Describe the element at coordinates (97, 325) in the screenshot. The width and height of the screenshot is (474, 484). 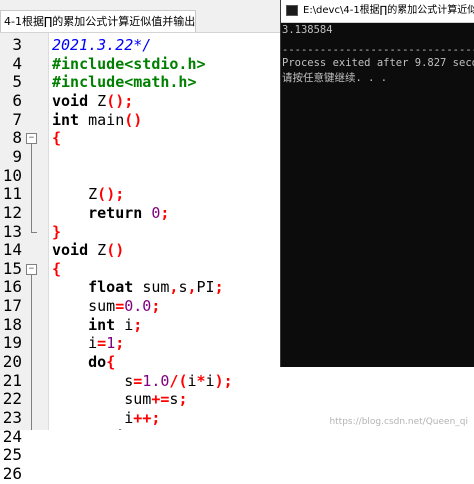
I see `code-line: int i;` at that location.